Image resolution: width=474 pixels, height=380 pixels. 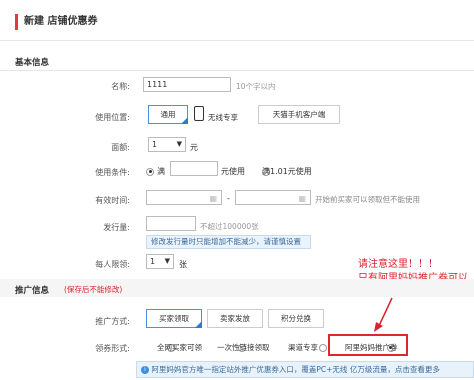 What do you see at coordinates (93, 289) in the screenshot?
I see `promo-section-note: (保存后不能修改)` at bounding box center [93, 289].